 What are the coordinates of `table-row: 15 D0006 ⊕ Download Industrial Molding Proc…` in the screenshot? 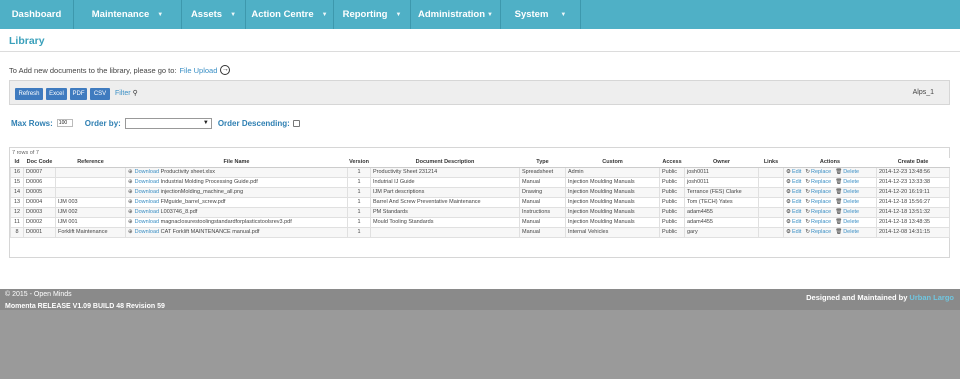 It's located at (480, 182).